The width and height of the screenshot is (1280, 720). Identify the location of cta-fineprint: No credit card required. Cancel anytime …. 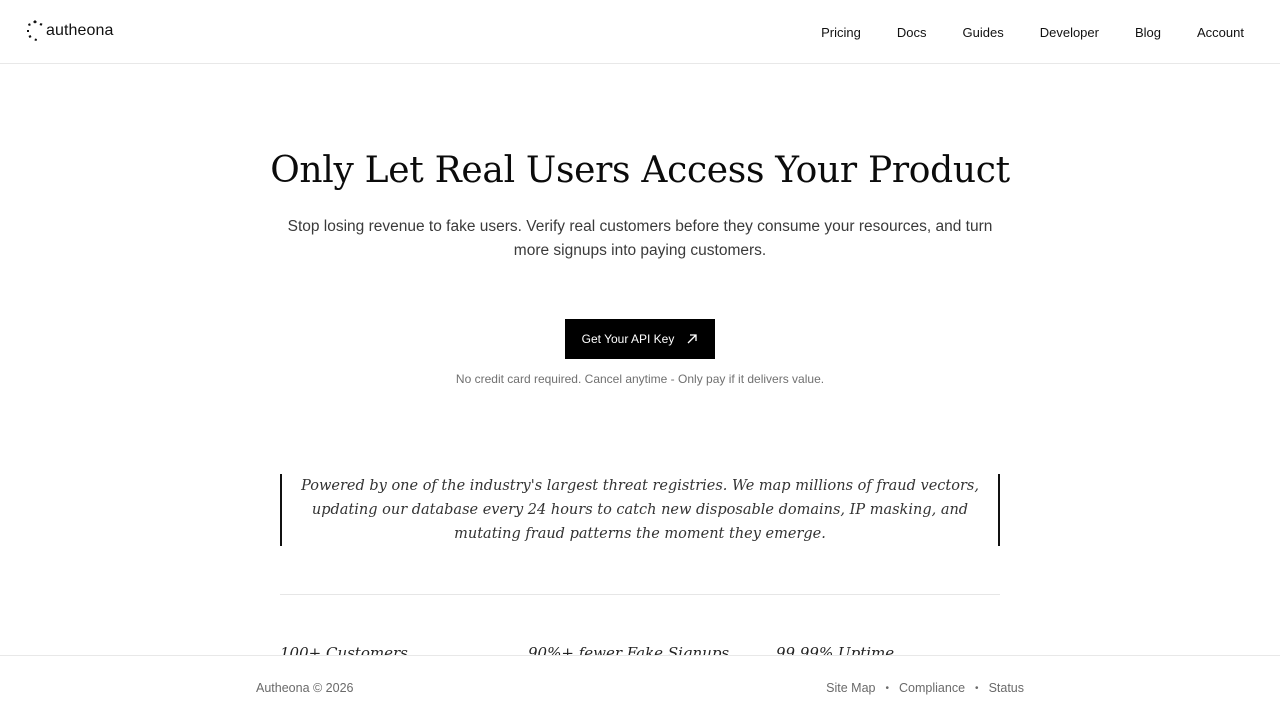
(640, 379).